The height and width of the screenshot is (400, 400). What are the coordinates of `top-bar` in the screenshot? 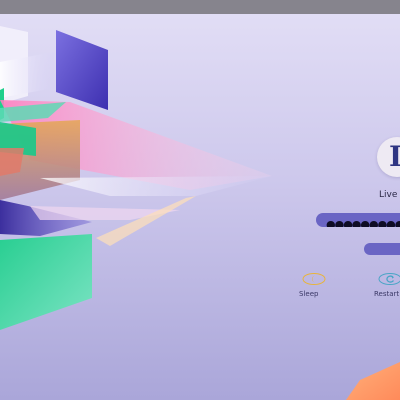 It's located at (200, 7).